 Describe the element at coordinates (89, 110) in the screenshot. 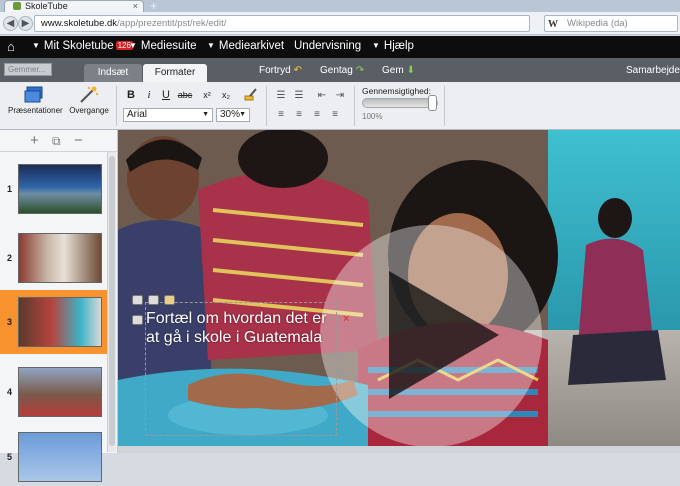

I see `transitions-label: Overgange` at that location.